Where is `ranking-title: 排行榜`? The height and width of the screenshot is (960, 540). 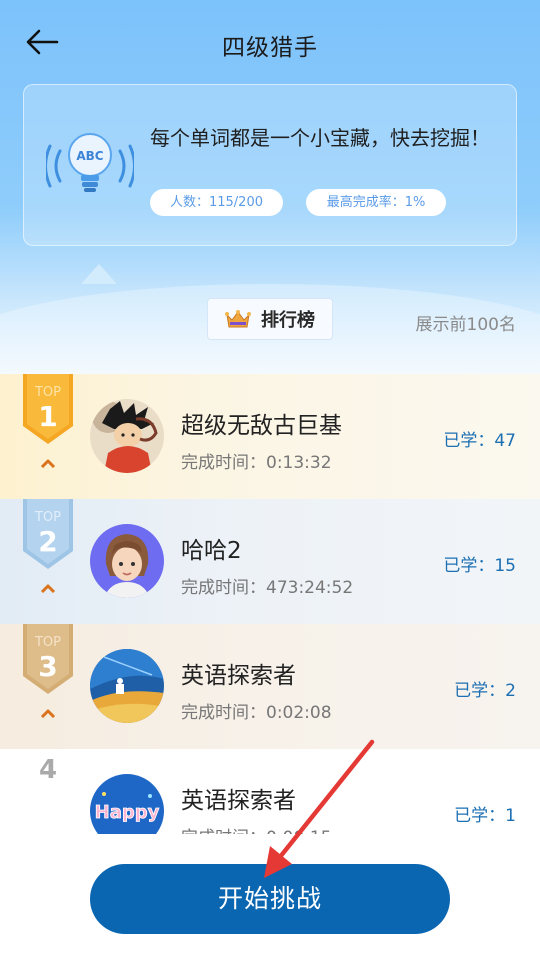 ranking-title: 排行榜 is located at coordinates (270, 319).